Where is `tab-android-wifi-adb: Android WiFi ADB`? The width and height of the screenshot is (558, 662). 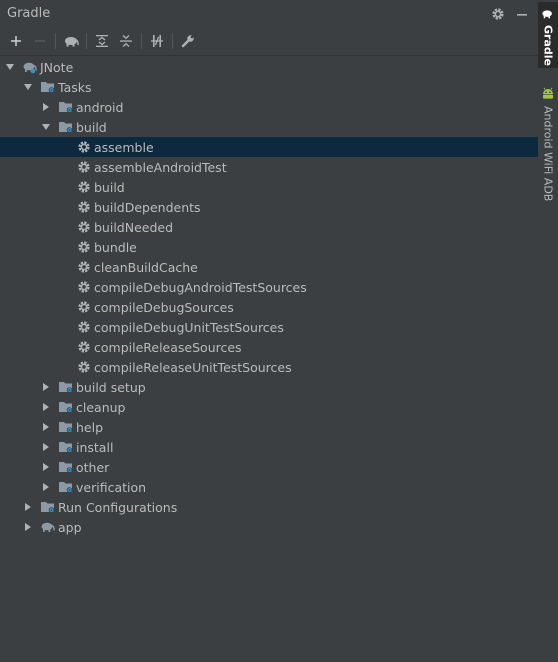
tab-android-wifi-adb: Android WiFi ADB is located at coordinates (548, 151).